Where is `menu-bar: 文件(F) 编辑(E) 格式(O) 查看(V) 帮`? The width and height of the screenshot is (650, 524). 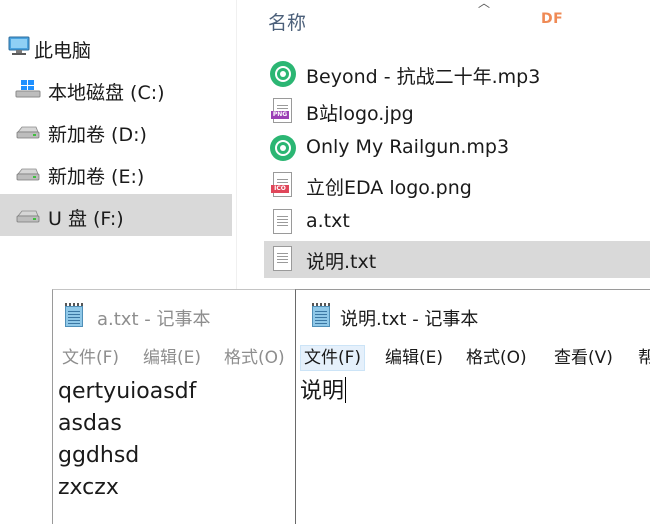
menu-bar: 文件(F) 编辑(E) 格式(O) 查看(V) 帮 is located at coordinates (473, 357).